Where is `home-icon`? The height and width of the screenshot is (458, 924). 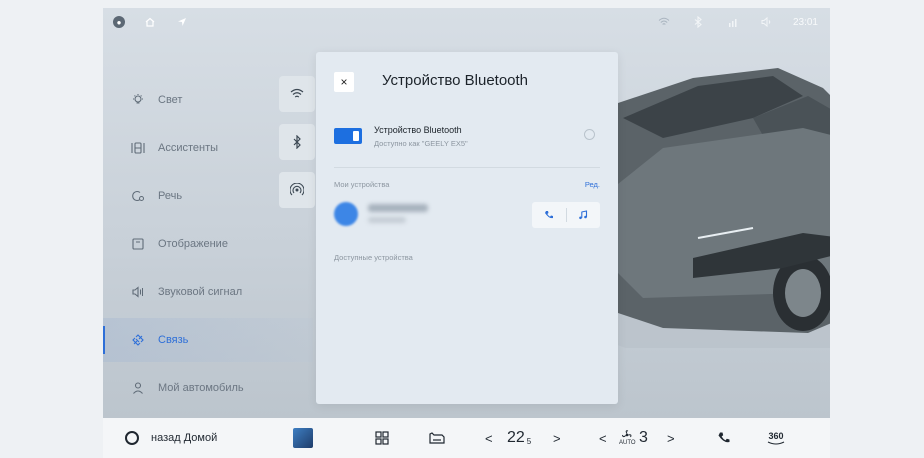
home-icon is located at coordinates (150, 22).